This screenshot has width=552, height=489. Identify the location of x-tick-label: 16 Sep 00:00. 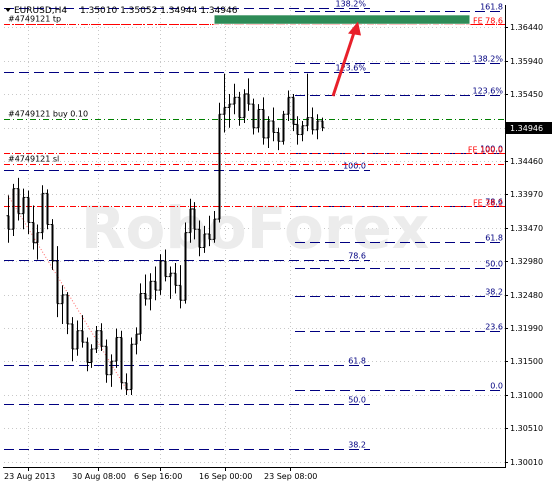
(225, 476).